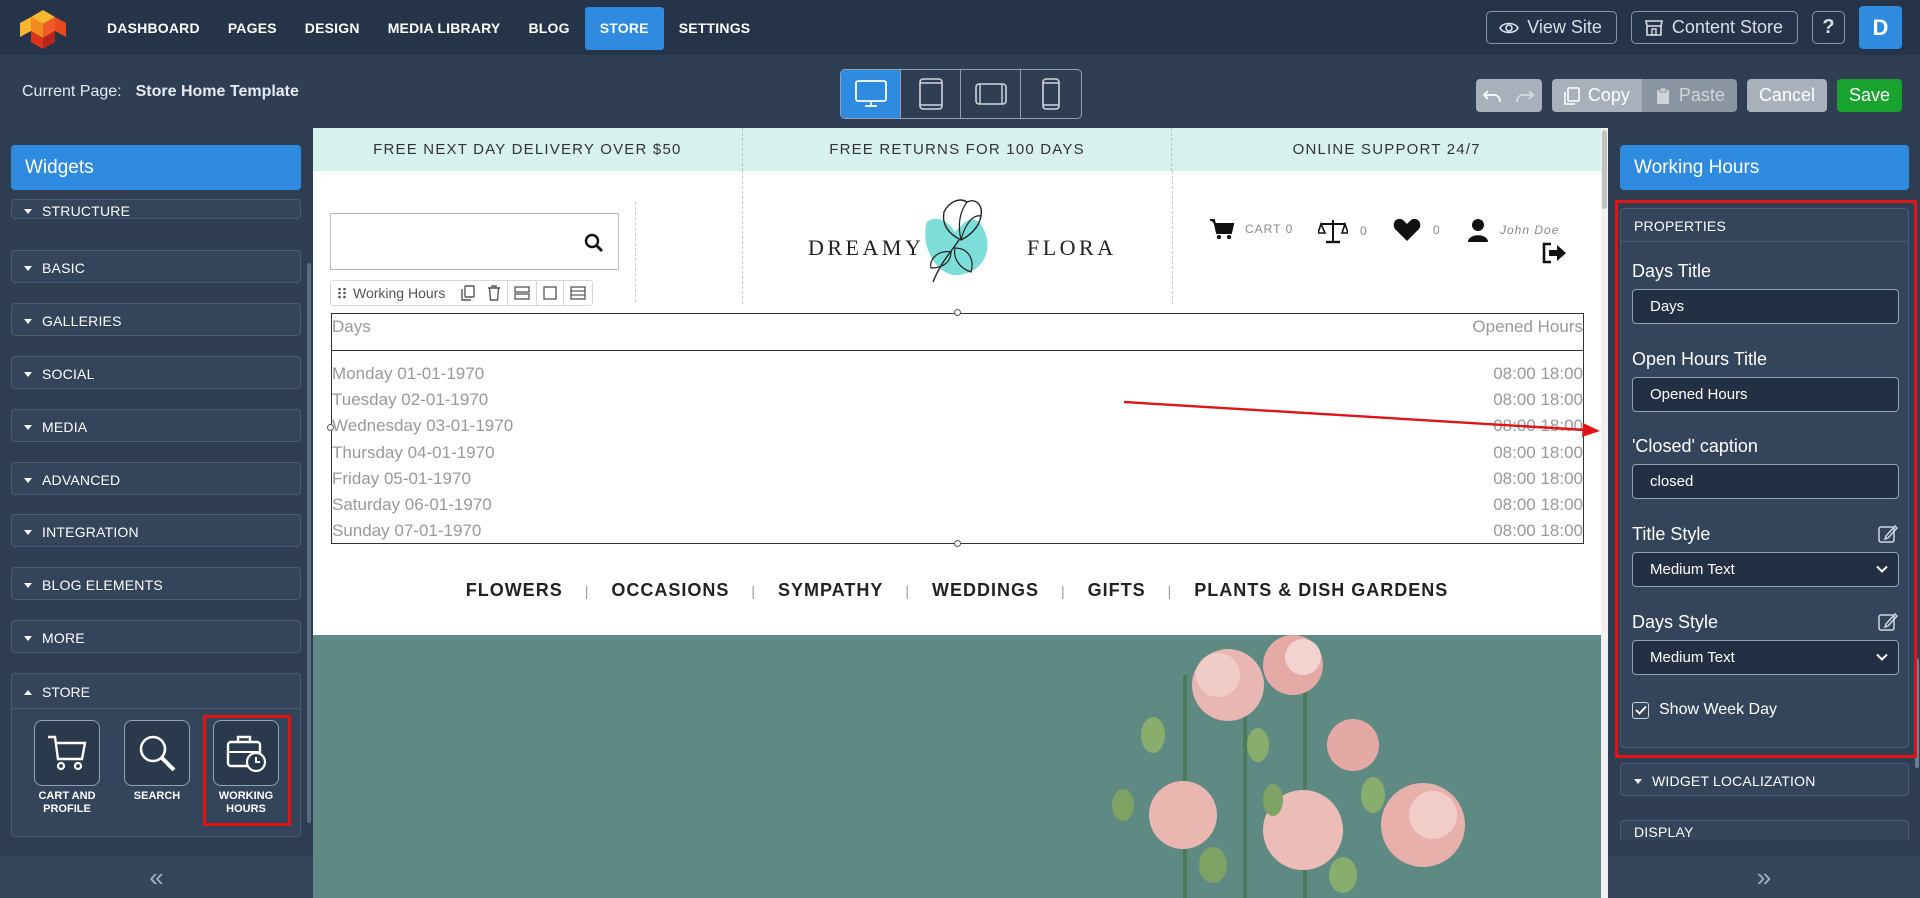 The image size is (1920, 898). What do you see at coordinates (474, 241) in the screenshot?
I see `store-search-input` at bounding box center [474, 241].